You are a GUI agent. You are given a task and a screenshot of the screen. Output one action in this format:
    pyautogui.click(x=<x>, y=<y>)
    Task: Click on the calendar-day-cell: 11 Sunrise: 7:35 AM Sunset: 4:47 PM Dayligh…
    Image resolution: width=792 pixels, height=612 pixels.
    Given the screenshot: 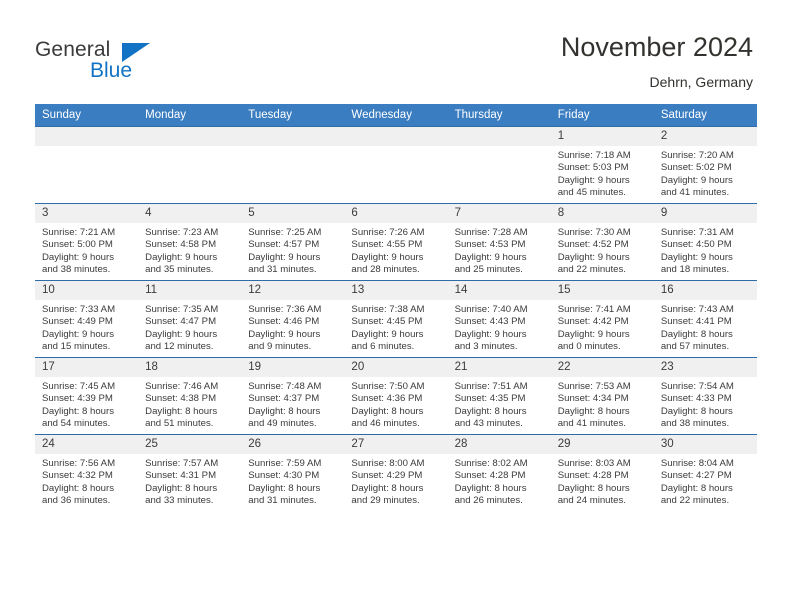 What is the action you would take?
    pyautogui.click(x=190, y=319)
    